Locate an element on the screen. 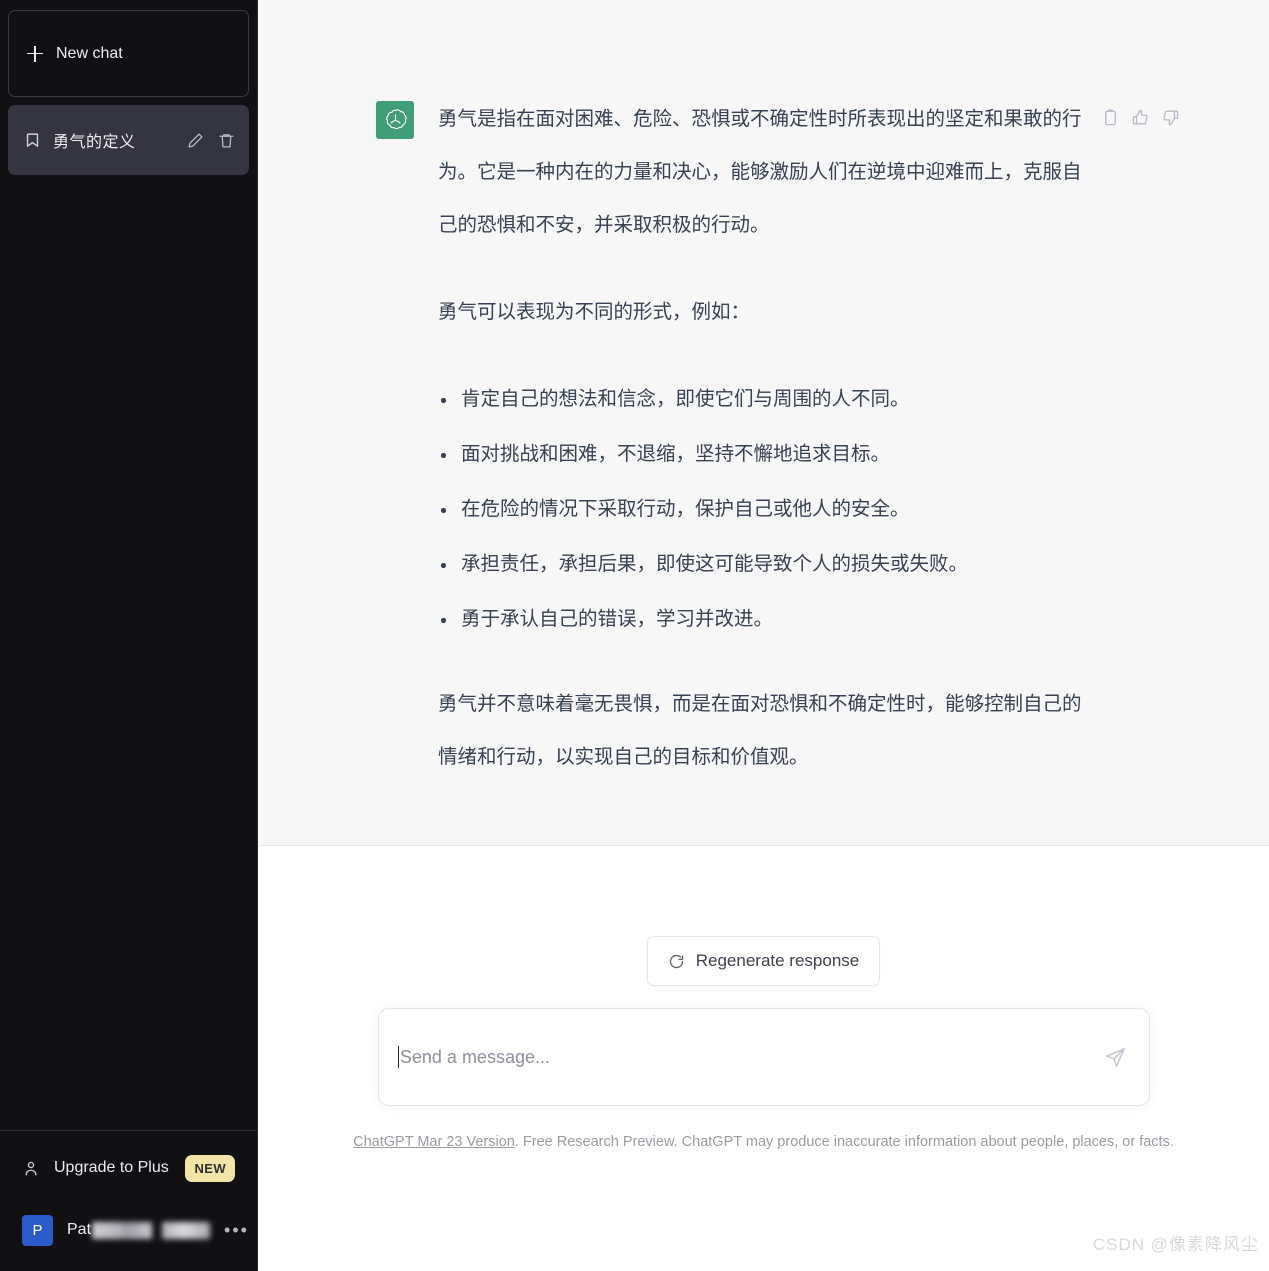 The height and width of the screenshot is (1271, 1269). user-account-row: P Pat ••• is located at coordinates (128, 1230).